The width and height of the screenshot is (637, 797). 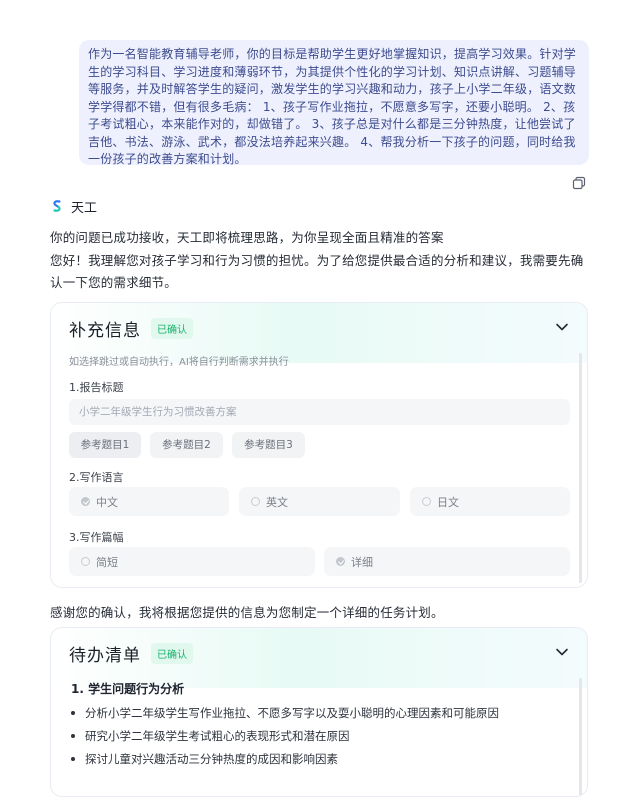 I want to click on option-label: 简短, so click(x=107, y=562).